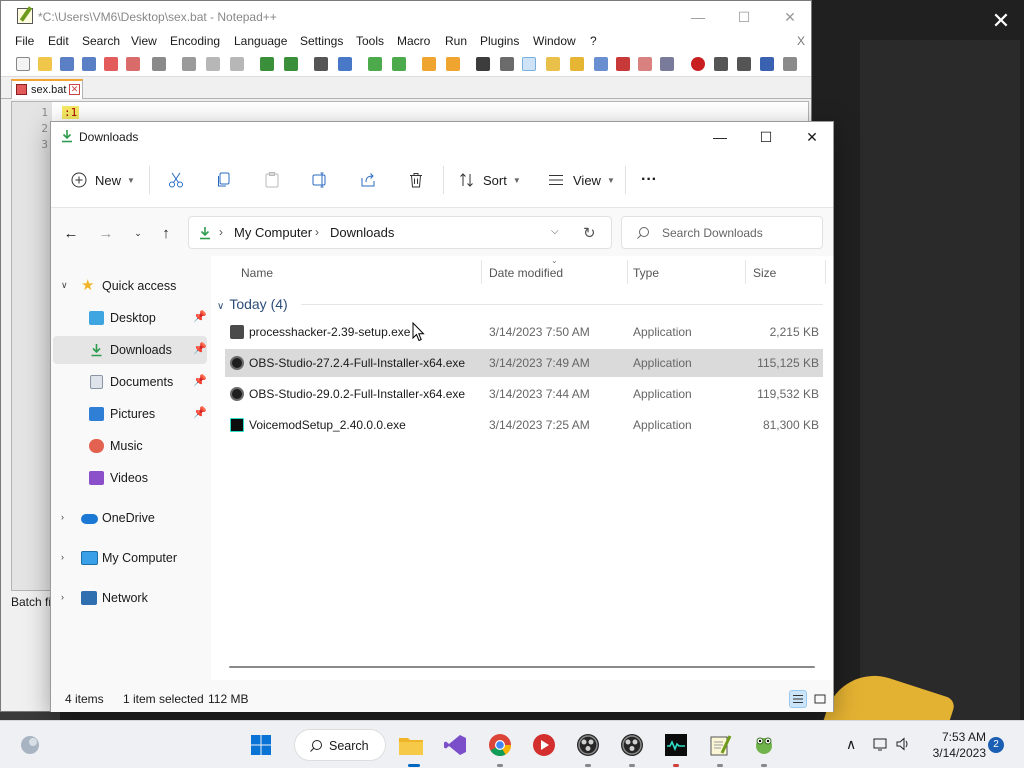 The height and width of the screenshot is (768, 1024). Describe the element at coordinates (645, 64) in the screenshot. I see `monitoring-icon` at that location.